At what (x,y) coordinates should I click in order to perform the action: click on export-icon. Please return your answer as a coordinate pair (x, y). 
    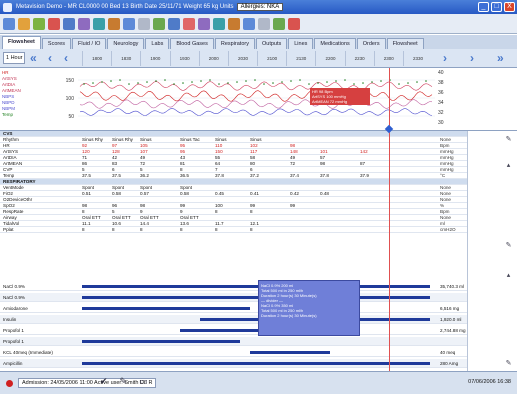
    Looking at the image, I should click on (279, 23).